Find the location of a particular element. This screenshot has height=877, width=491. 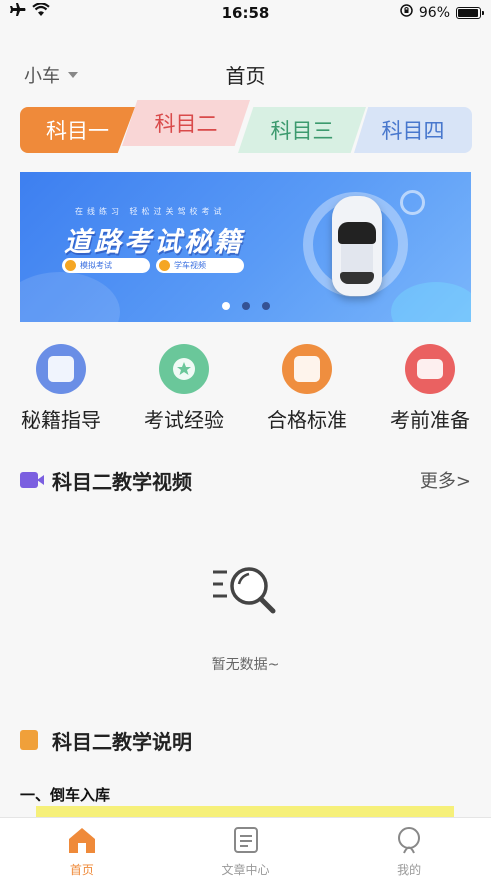

tab-mine: 我的 is located at coordinates (409, 847).